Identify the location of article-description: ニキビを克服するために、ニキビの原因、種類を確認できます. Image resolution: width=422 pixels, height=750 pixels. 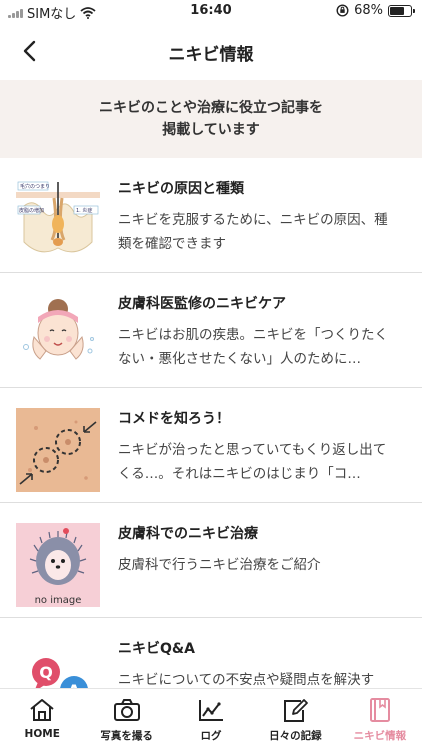
(253, 232).